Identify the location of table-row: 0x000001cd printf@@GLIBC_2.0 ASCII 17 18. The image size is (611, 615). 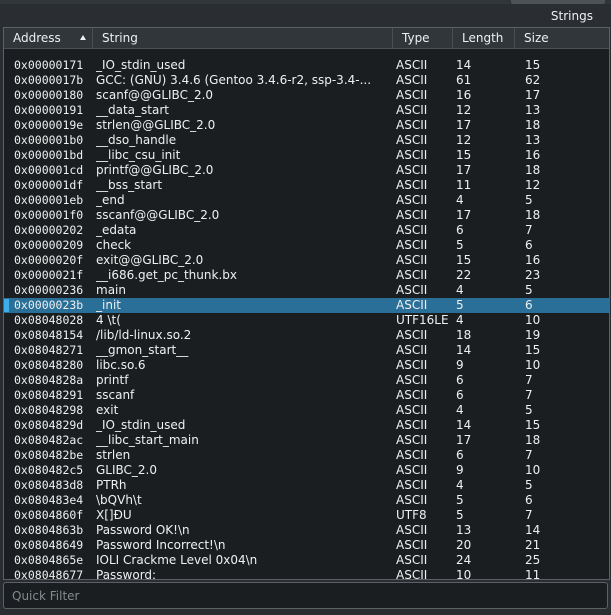
(306, 170).